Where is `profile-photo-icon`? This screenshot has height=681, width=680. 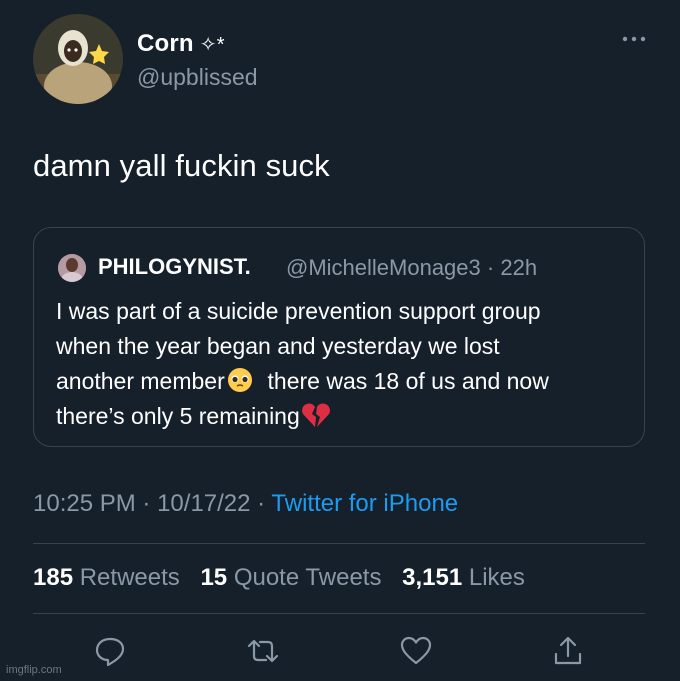 profile-photo-icon is located at coordinates (78, 59).